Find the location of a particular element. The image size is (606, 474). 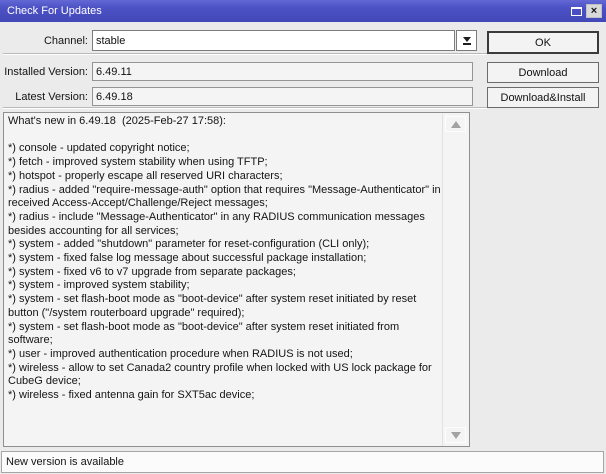

dropdown-bar-icon is located at coordinates (466, 43).